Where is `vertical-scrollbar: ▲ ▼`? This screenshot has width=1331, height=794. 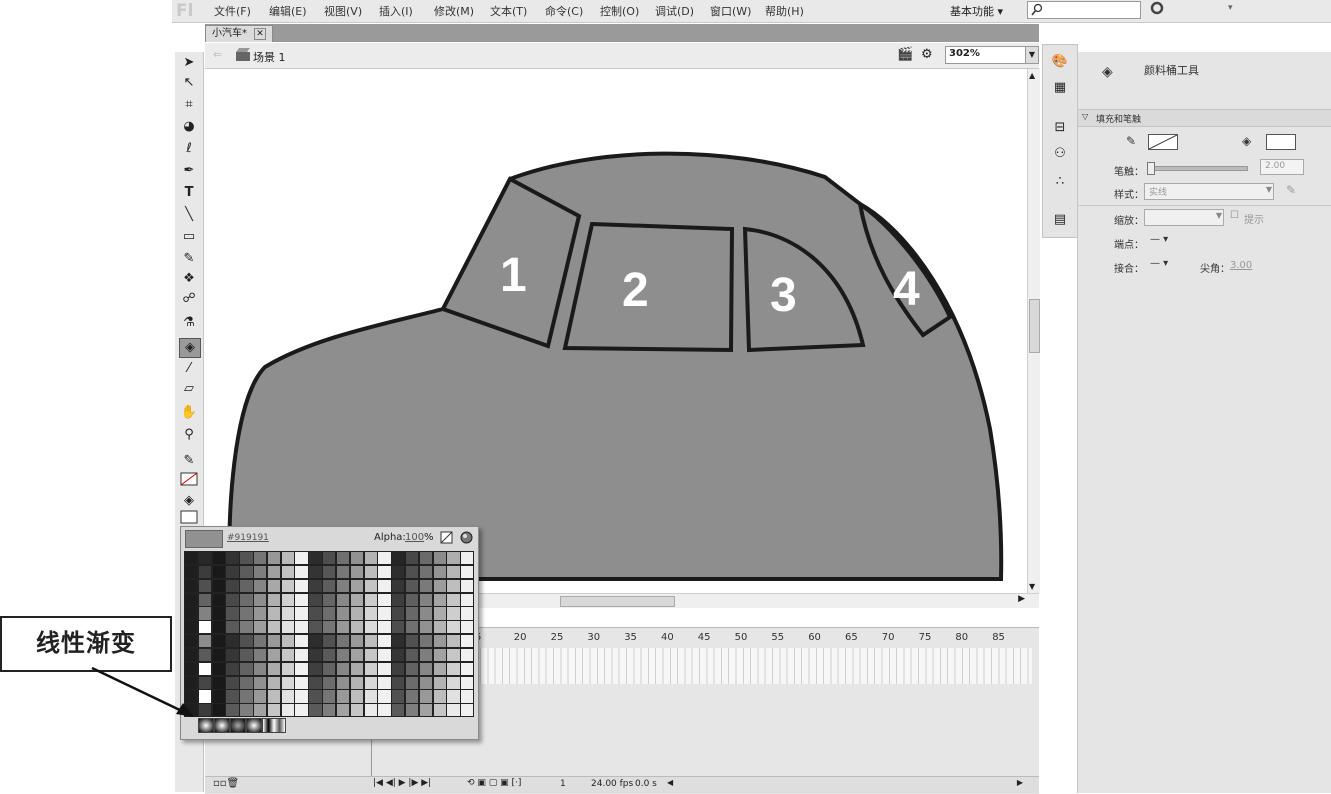
vertical-scrollbar: ▲ ▼ is located at coordinates (1033, 331).